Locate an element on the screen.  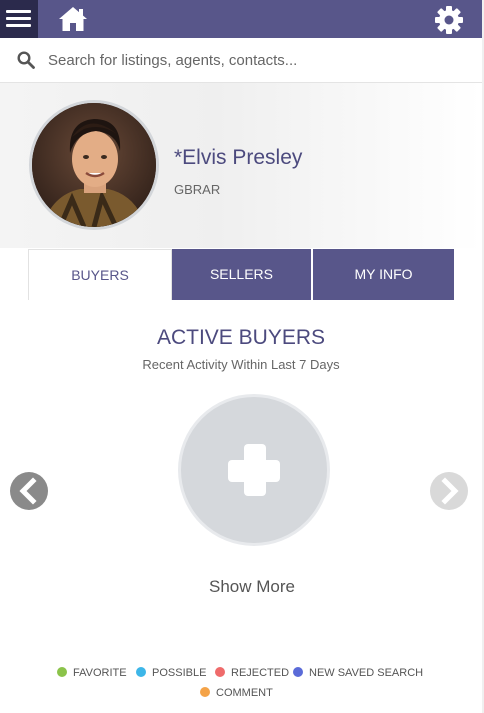
search-input is located at coordinates (258, 60).